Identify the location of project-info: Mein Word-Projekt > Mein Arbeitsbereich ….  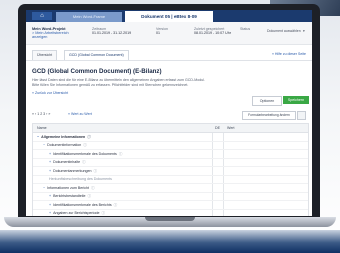
(50, 33).